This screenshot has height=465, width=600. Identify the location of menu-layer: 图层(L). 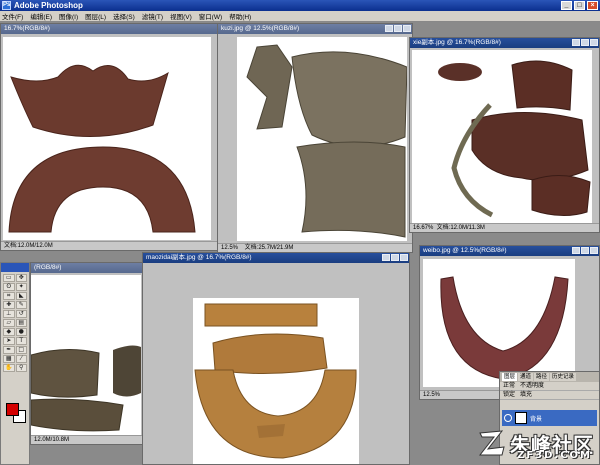
(95, 16).